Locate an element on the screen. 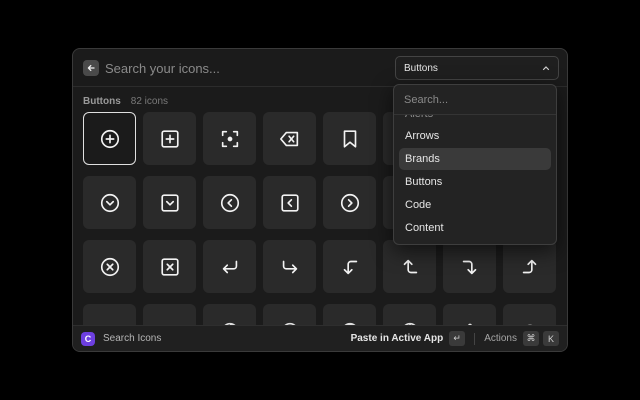 The height and width of the screenshot is (400, 640). square-chevron-left-icon is located at coordinates (289, 202).